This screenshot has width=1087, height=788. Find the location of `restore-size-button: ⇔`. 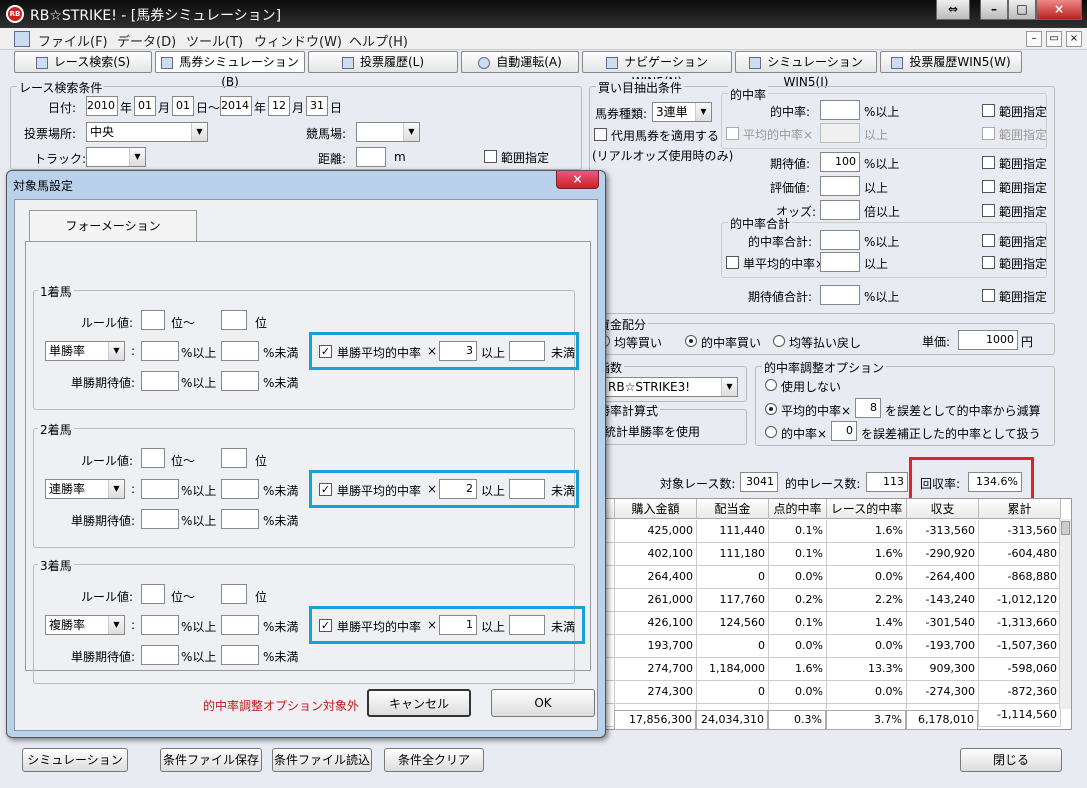

restore-size-button: ⇔ is located at coordinates (953, 10).